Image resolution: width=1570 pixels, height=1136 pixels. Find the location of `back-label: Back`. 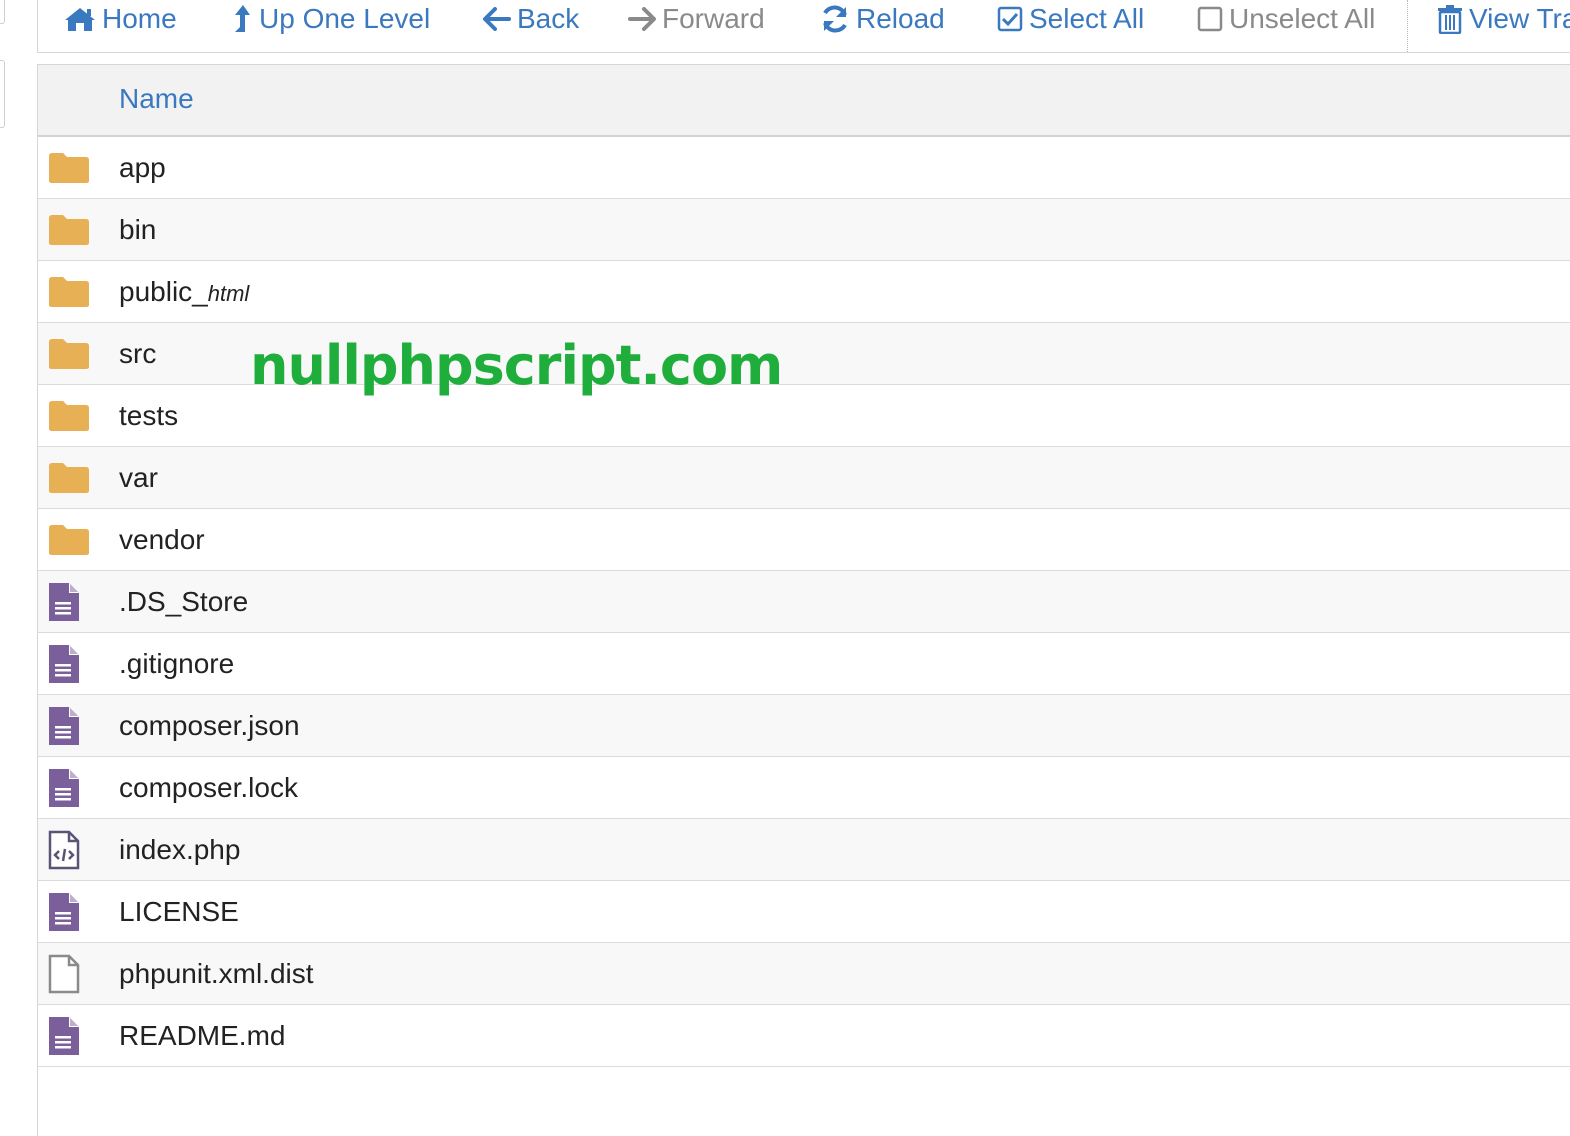

back-label: Back is located at coordinates (548, 18).